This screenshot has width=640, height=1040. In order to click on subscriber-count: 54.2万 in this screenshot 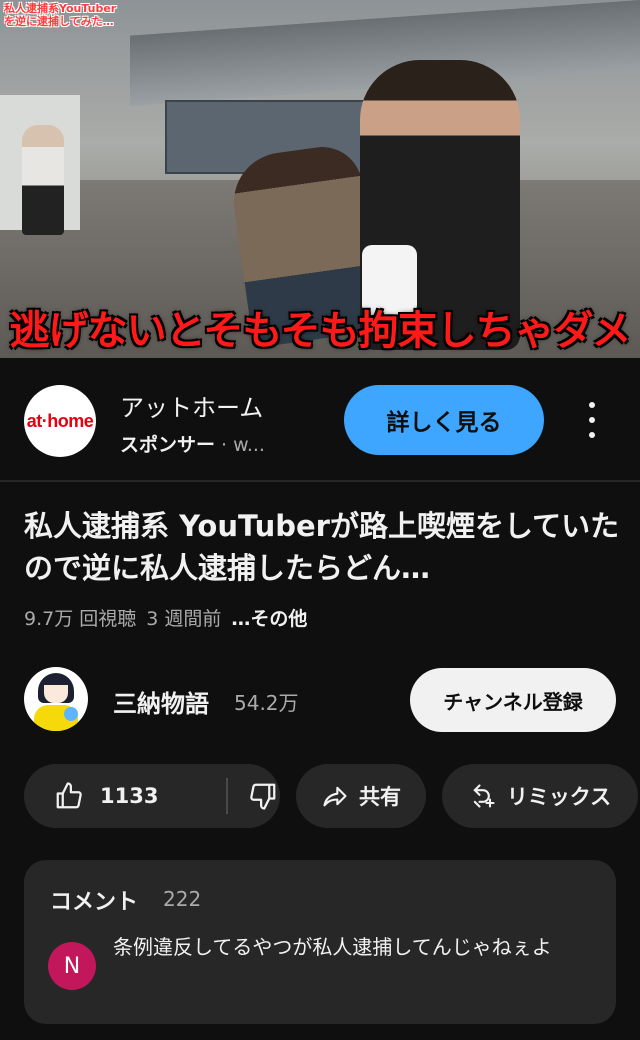, I will do `click(266, 703)`.